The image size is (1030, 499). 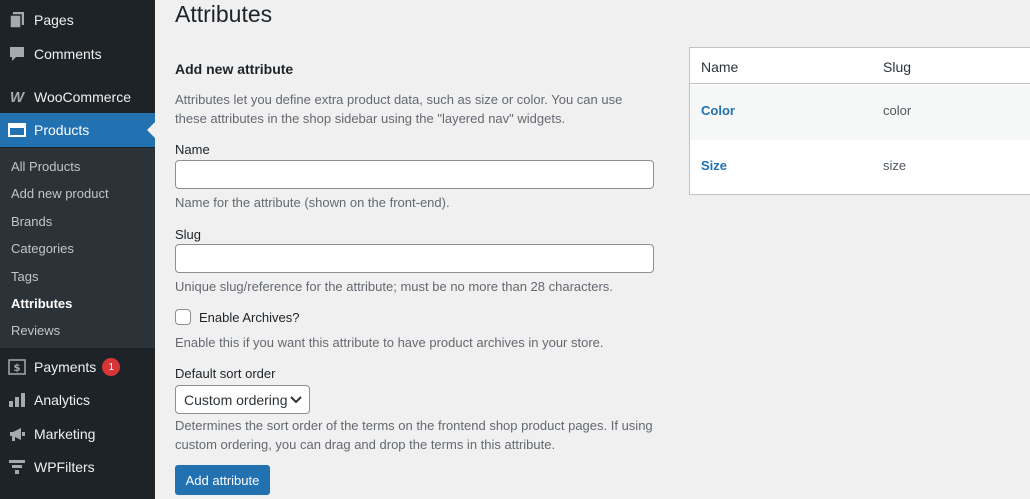 I want to click on menu-analytics: Analytics, so click(x=77, y=400).